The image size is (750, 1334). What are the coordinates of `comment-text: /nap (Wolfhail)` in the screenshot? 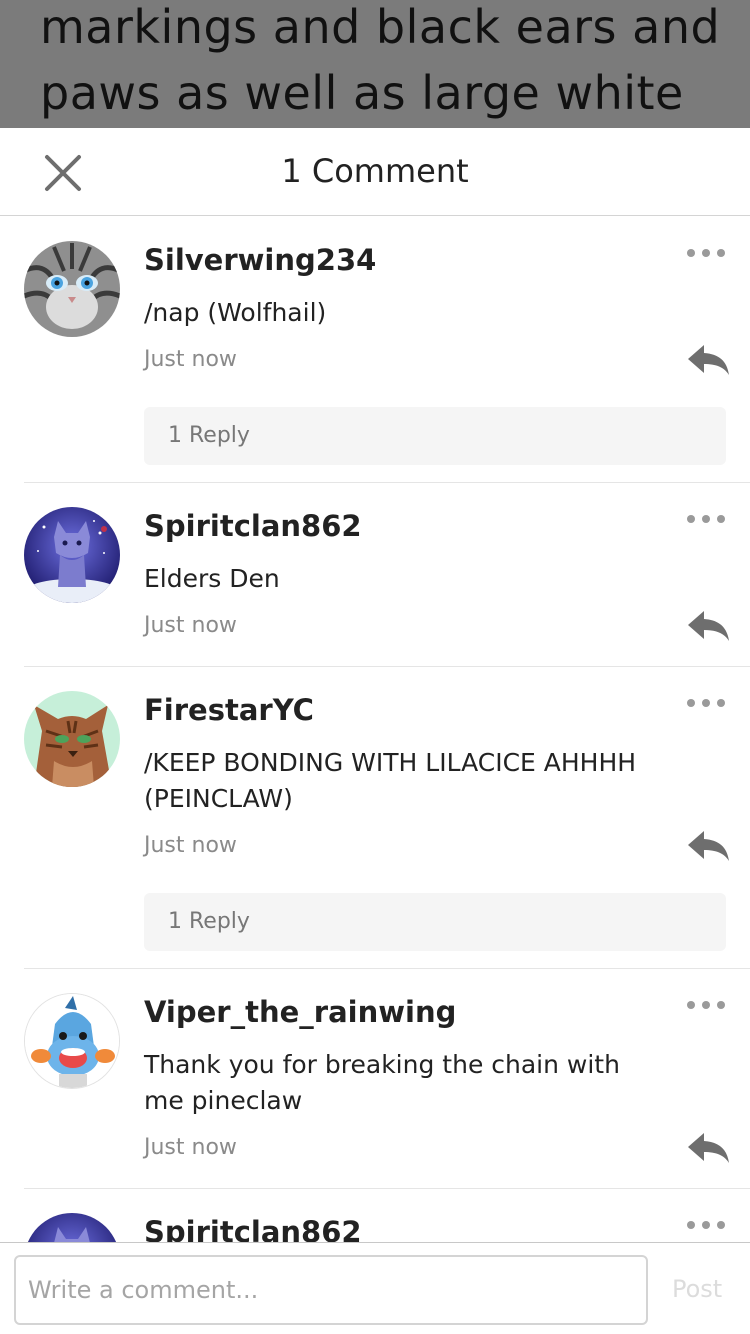 It's located at (235, 312).